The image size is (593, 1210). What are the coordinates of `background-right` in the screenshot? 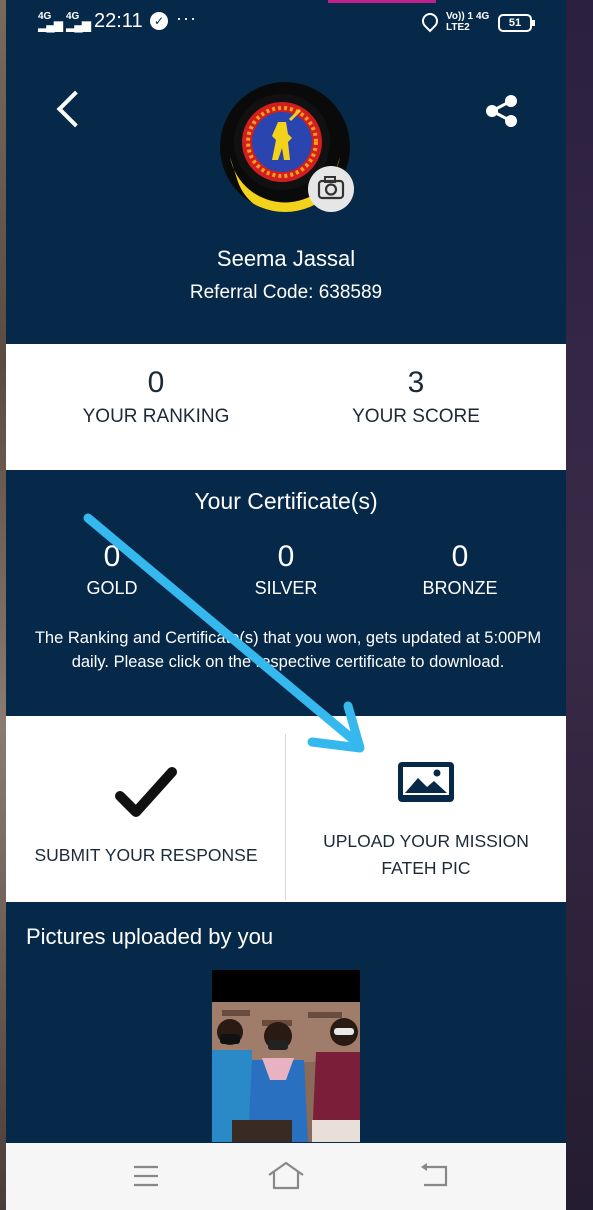 It's located at (579, 605).